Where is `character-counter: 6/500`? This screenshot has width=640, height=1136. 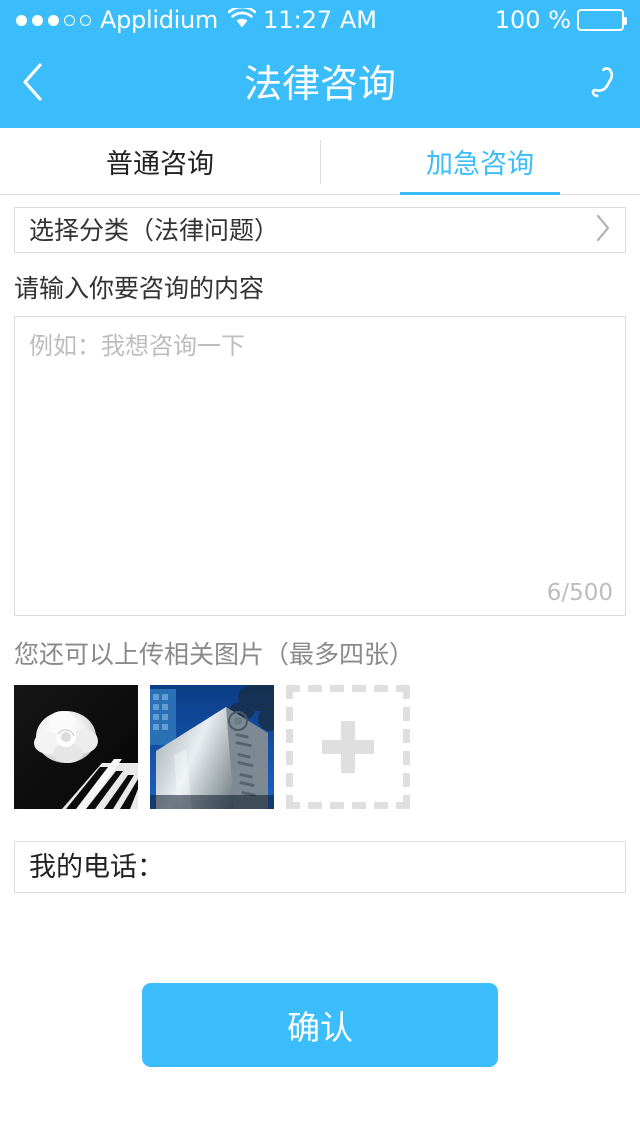
character-counter: 6/500 is located at coordinates (579, 593).